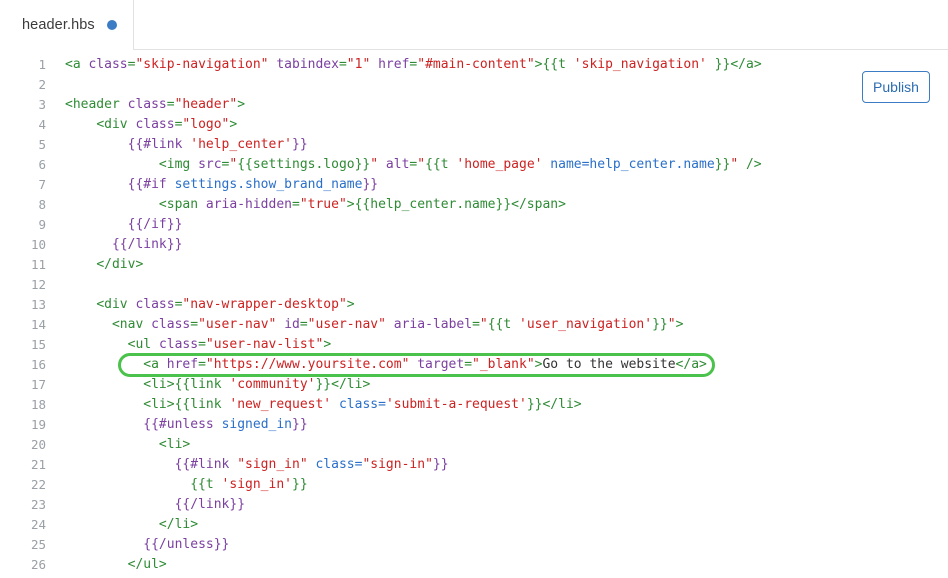  What do you see at coordinates (38, 244) in the screenshot?
I see `line-number: 10` at bounding box center [38, 244].